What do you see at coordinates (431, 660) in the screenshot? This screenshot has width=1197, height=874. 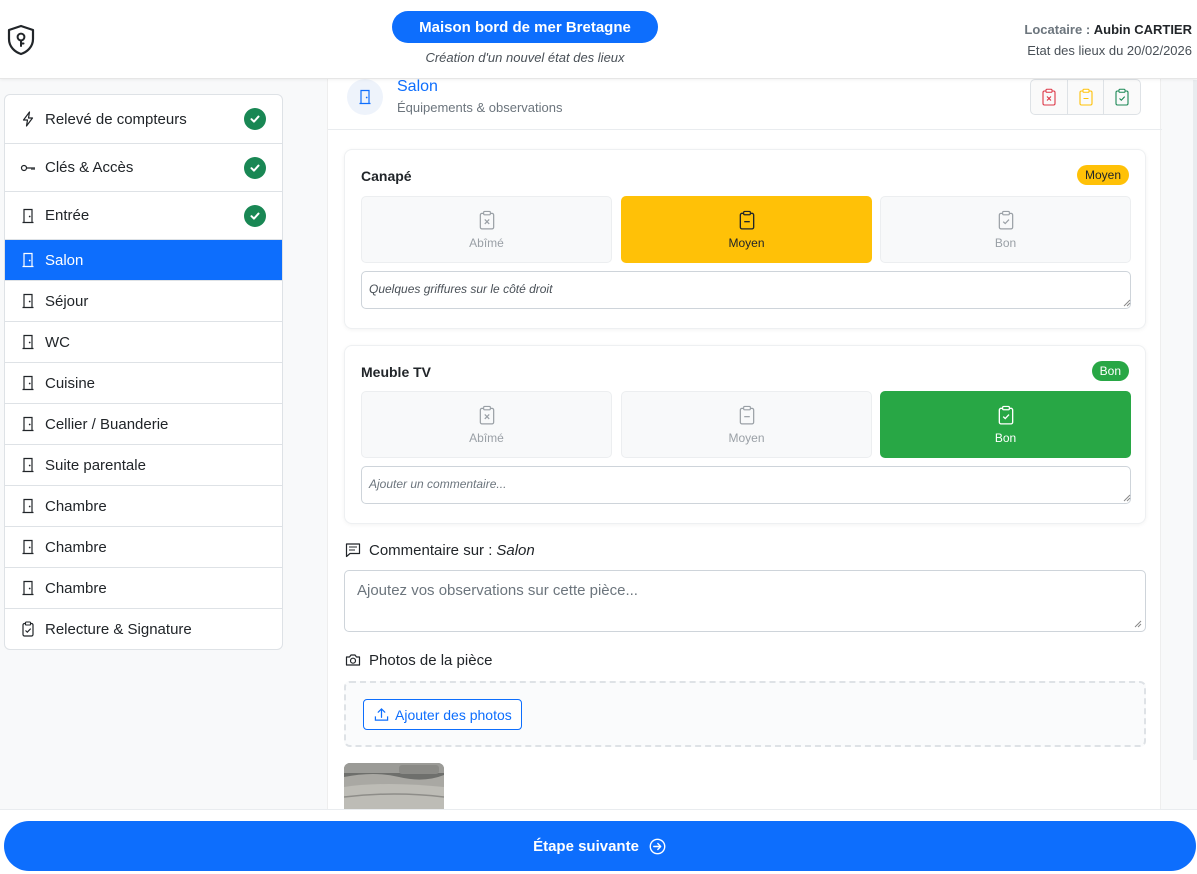 I see `photos-label-text: Photos de la pièce` at bounding box center [431, 660].